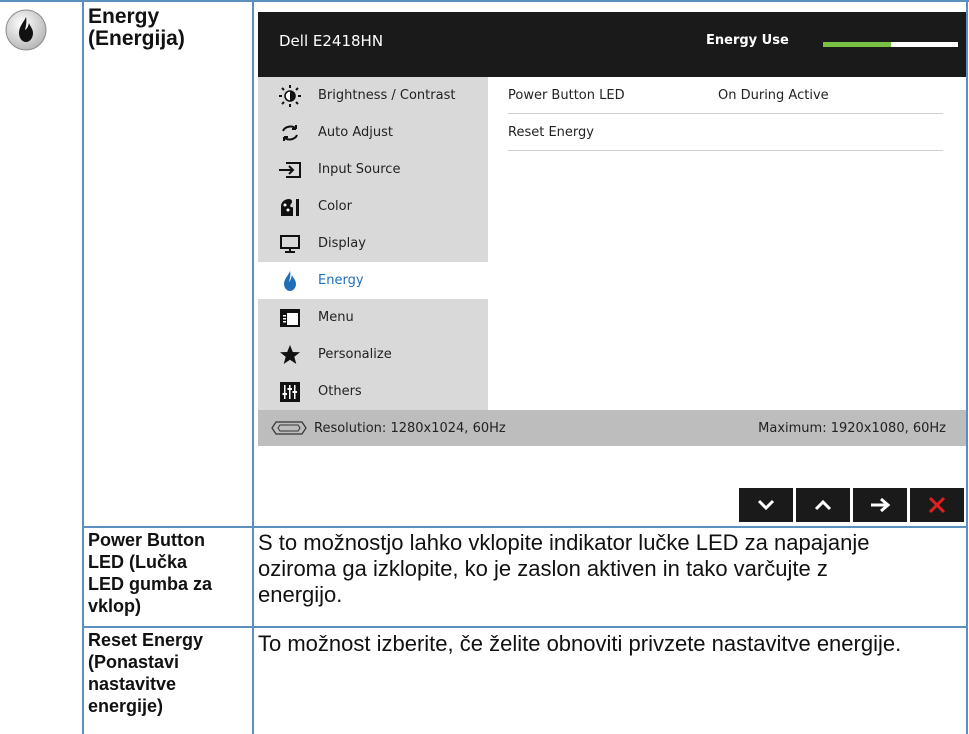 The image size is (969, 734). I want to click on menu-label: Auto Adjust, so click(355, 132).